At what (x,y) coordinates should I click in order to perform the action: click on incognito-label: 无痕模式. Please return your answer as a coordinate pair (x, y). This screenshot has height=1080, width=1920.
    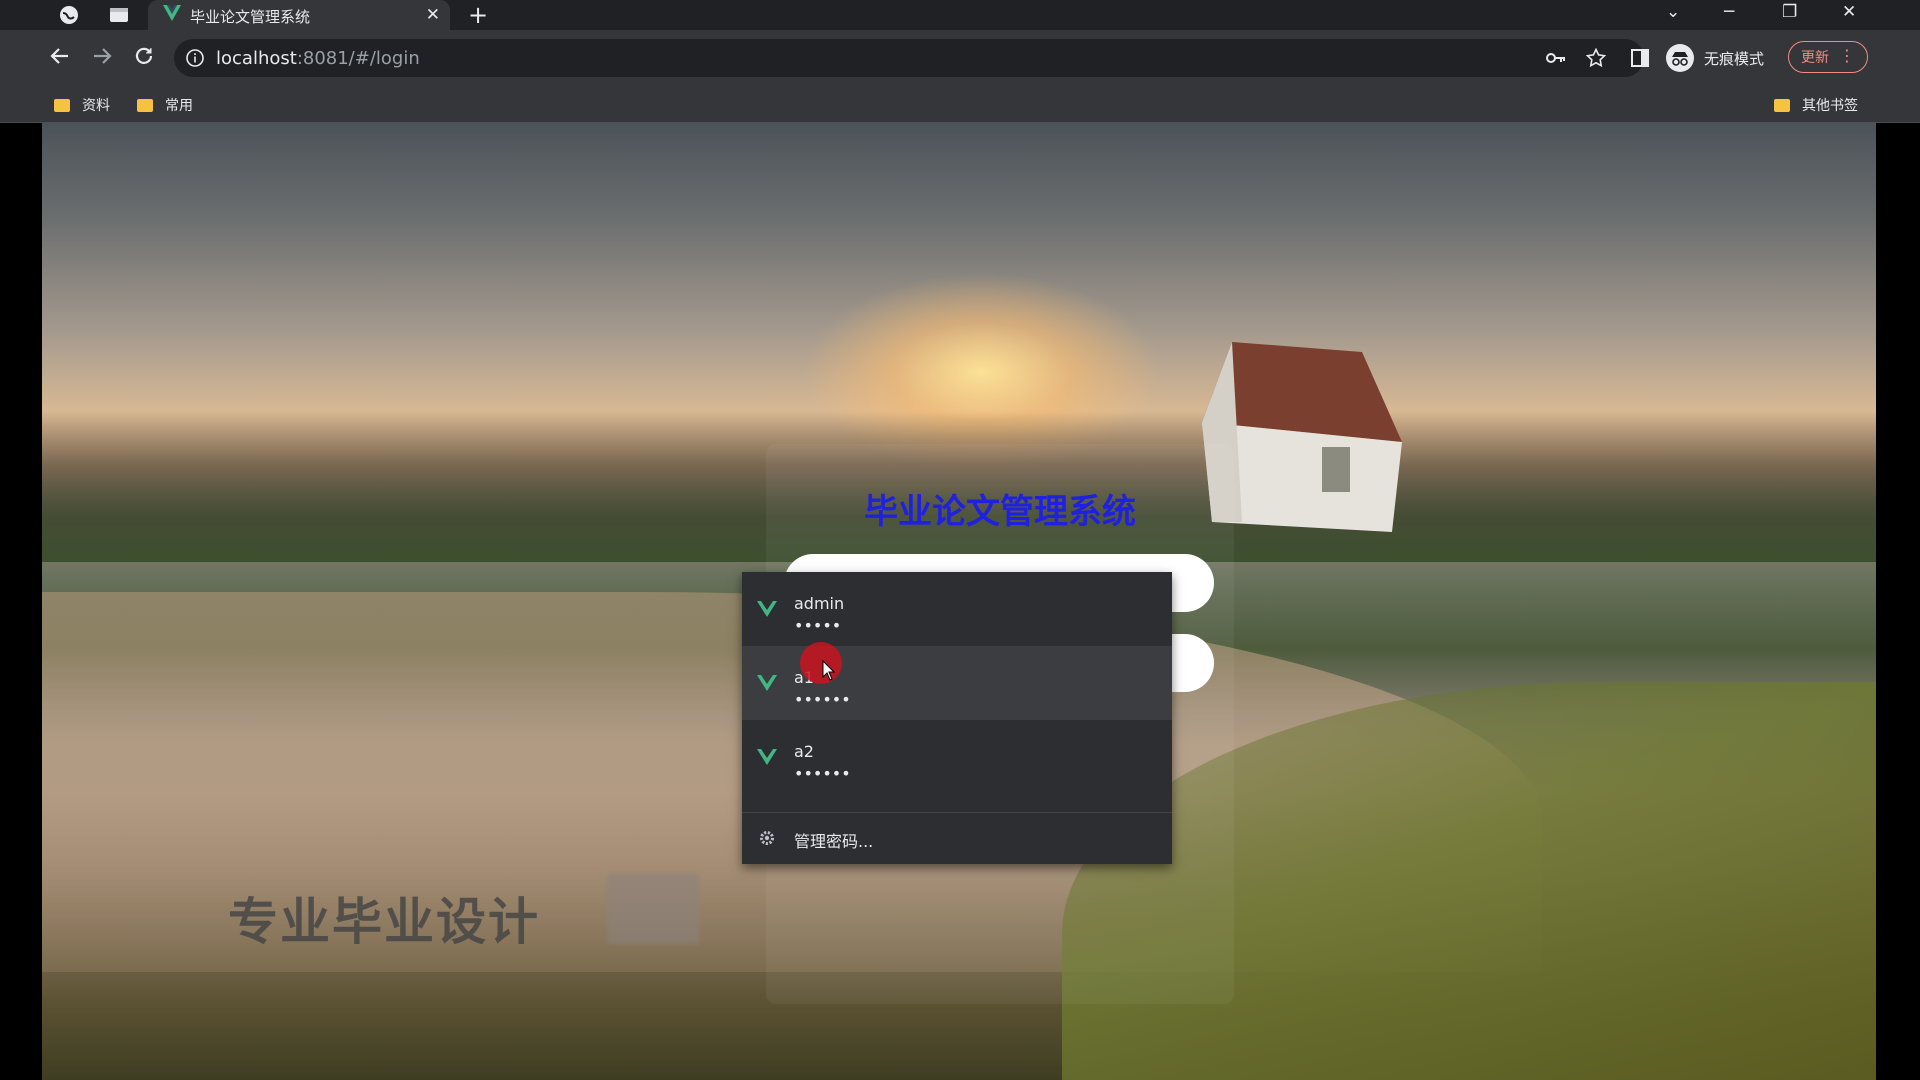
    Looking at the image, I should click on (1734, 58).